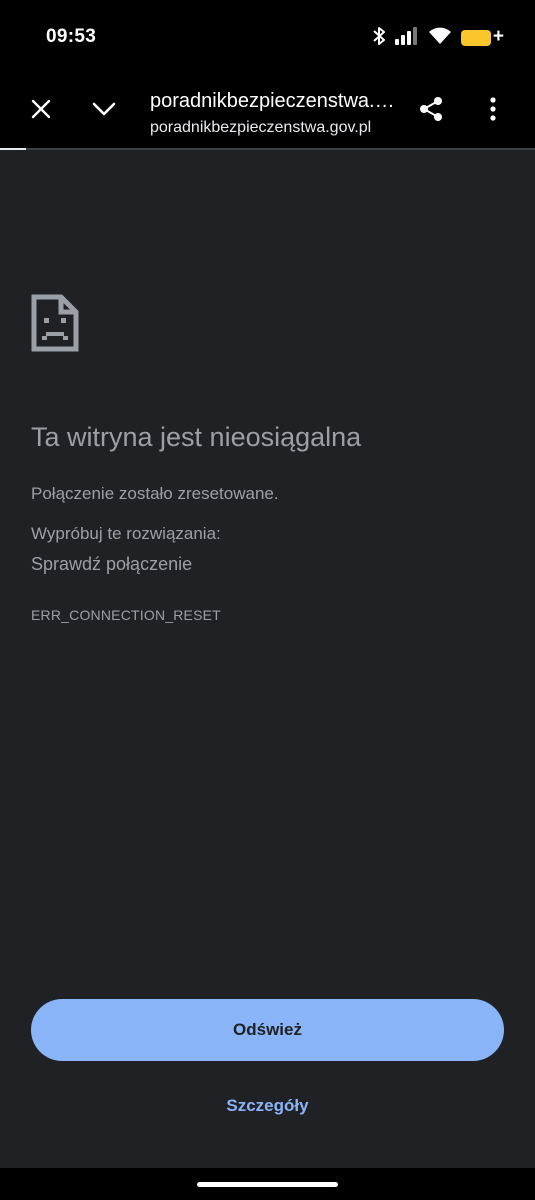 The height and width of the screenshot is (1200, 535). I want to click on error-try-label: Wypróbuj te rozwiązania:, so click(126, 533).